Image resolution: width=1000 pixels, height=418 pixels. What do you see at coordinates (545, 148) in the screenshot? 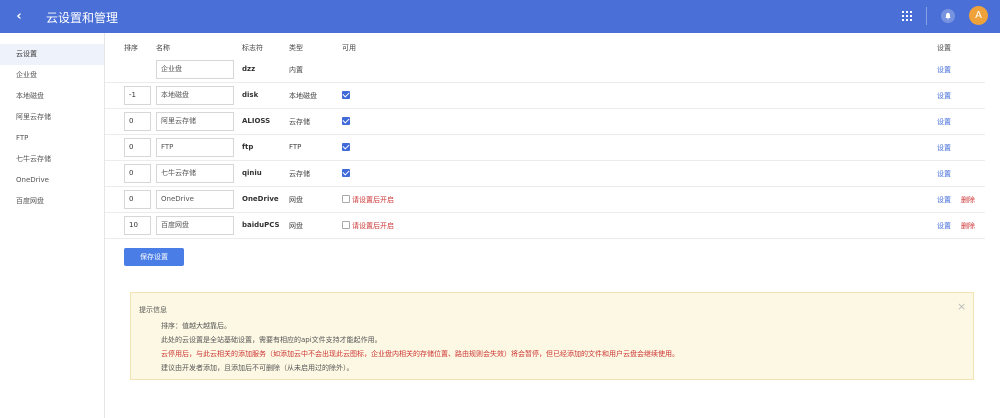
I see `table-row: 0 FTP ftp FTP 设置` at bounding box center [545, 148].